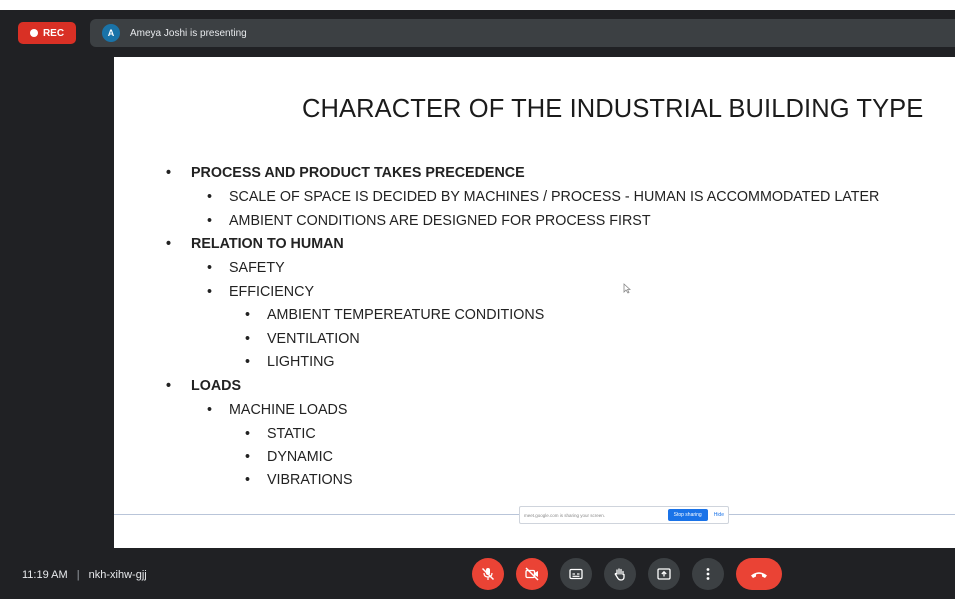  Describe the element at coordinates (565, 515) in the screenshot. I see `share-notice-text: meet.google.com is sharing your screen.` at that location.